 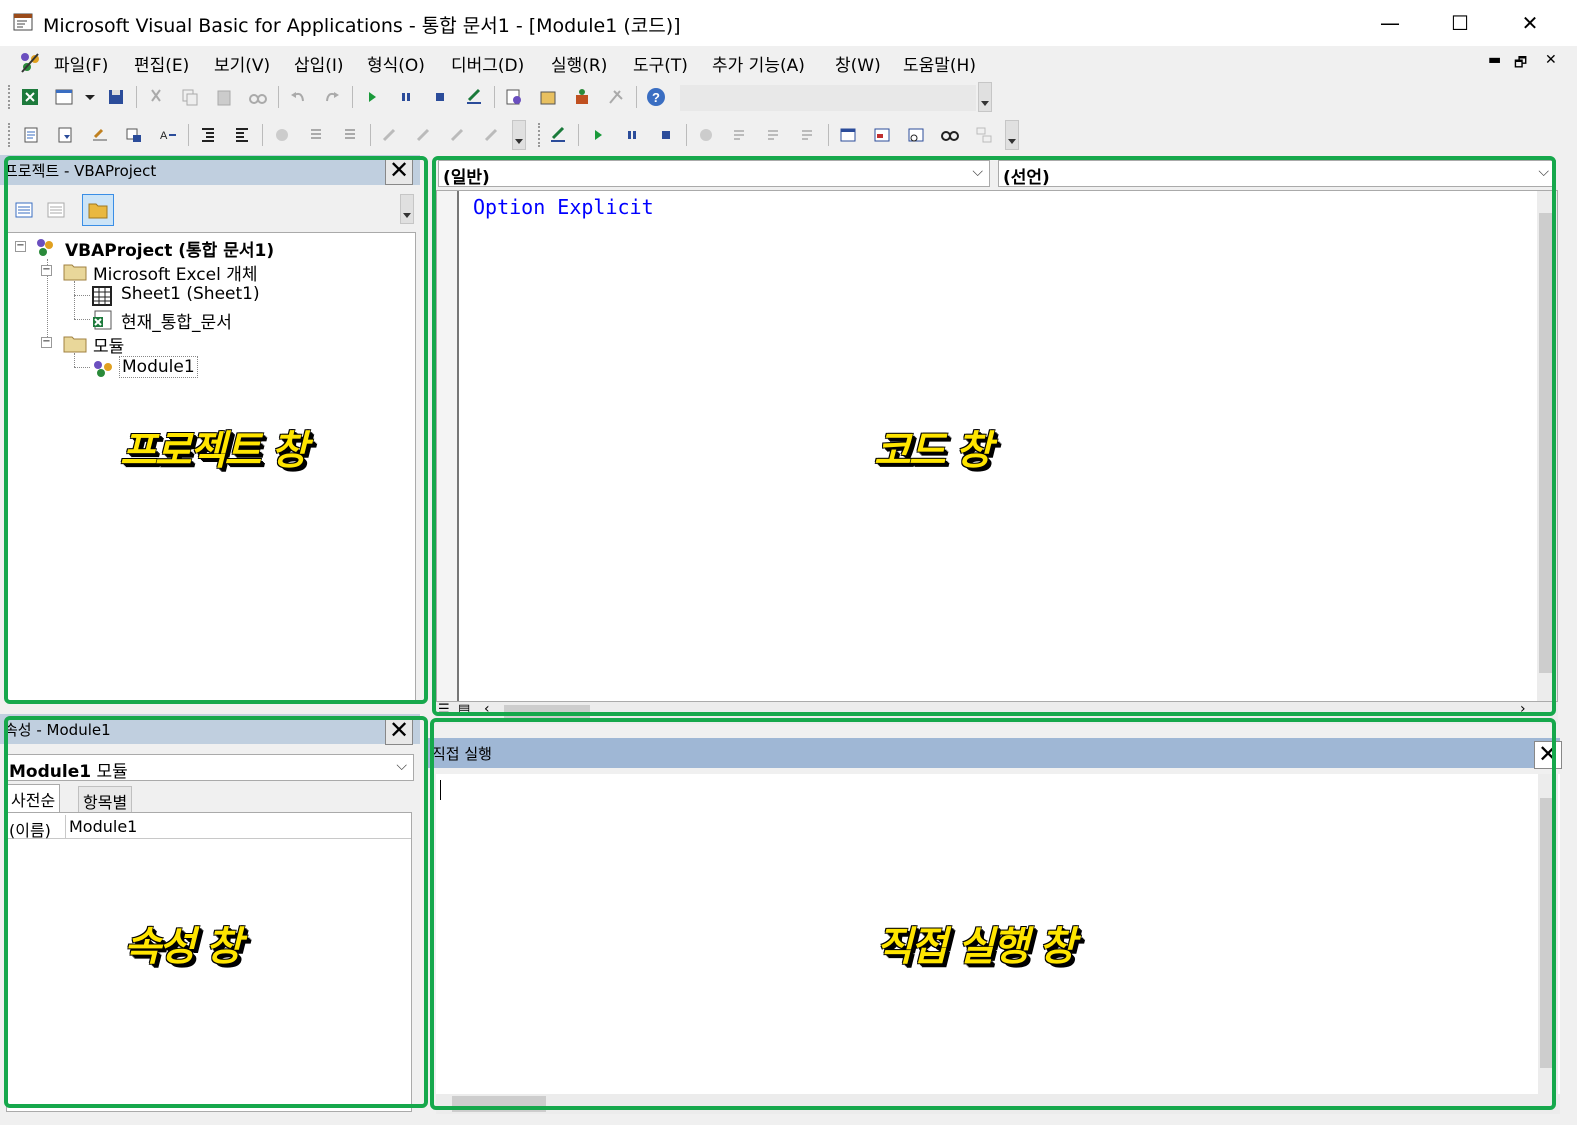 I want to click on complete-word-icon: A, so click(x=168, y=135).